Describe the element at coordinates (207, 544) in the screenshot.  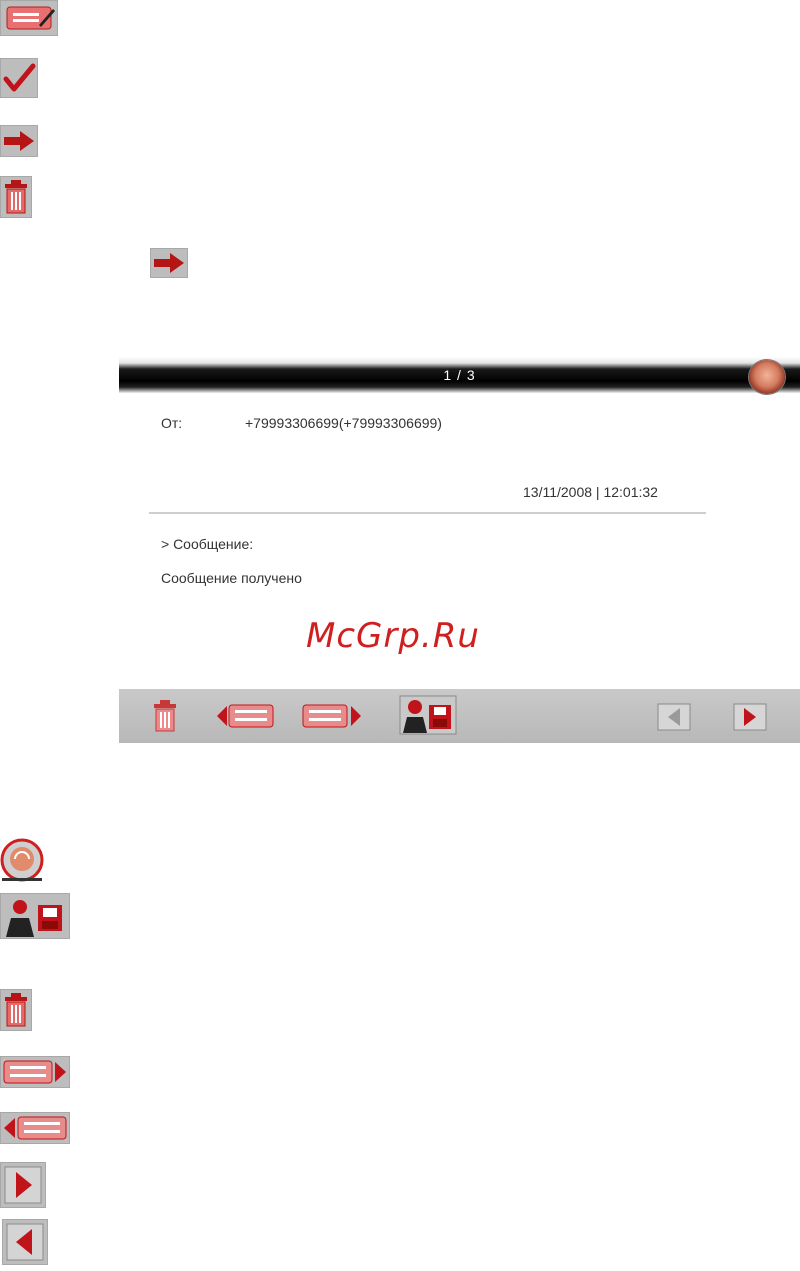
I see `message-header: > Сообщение:` at that location.